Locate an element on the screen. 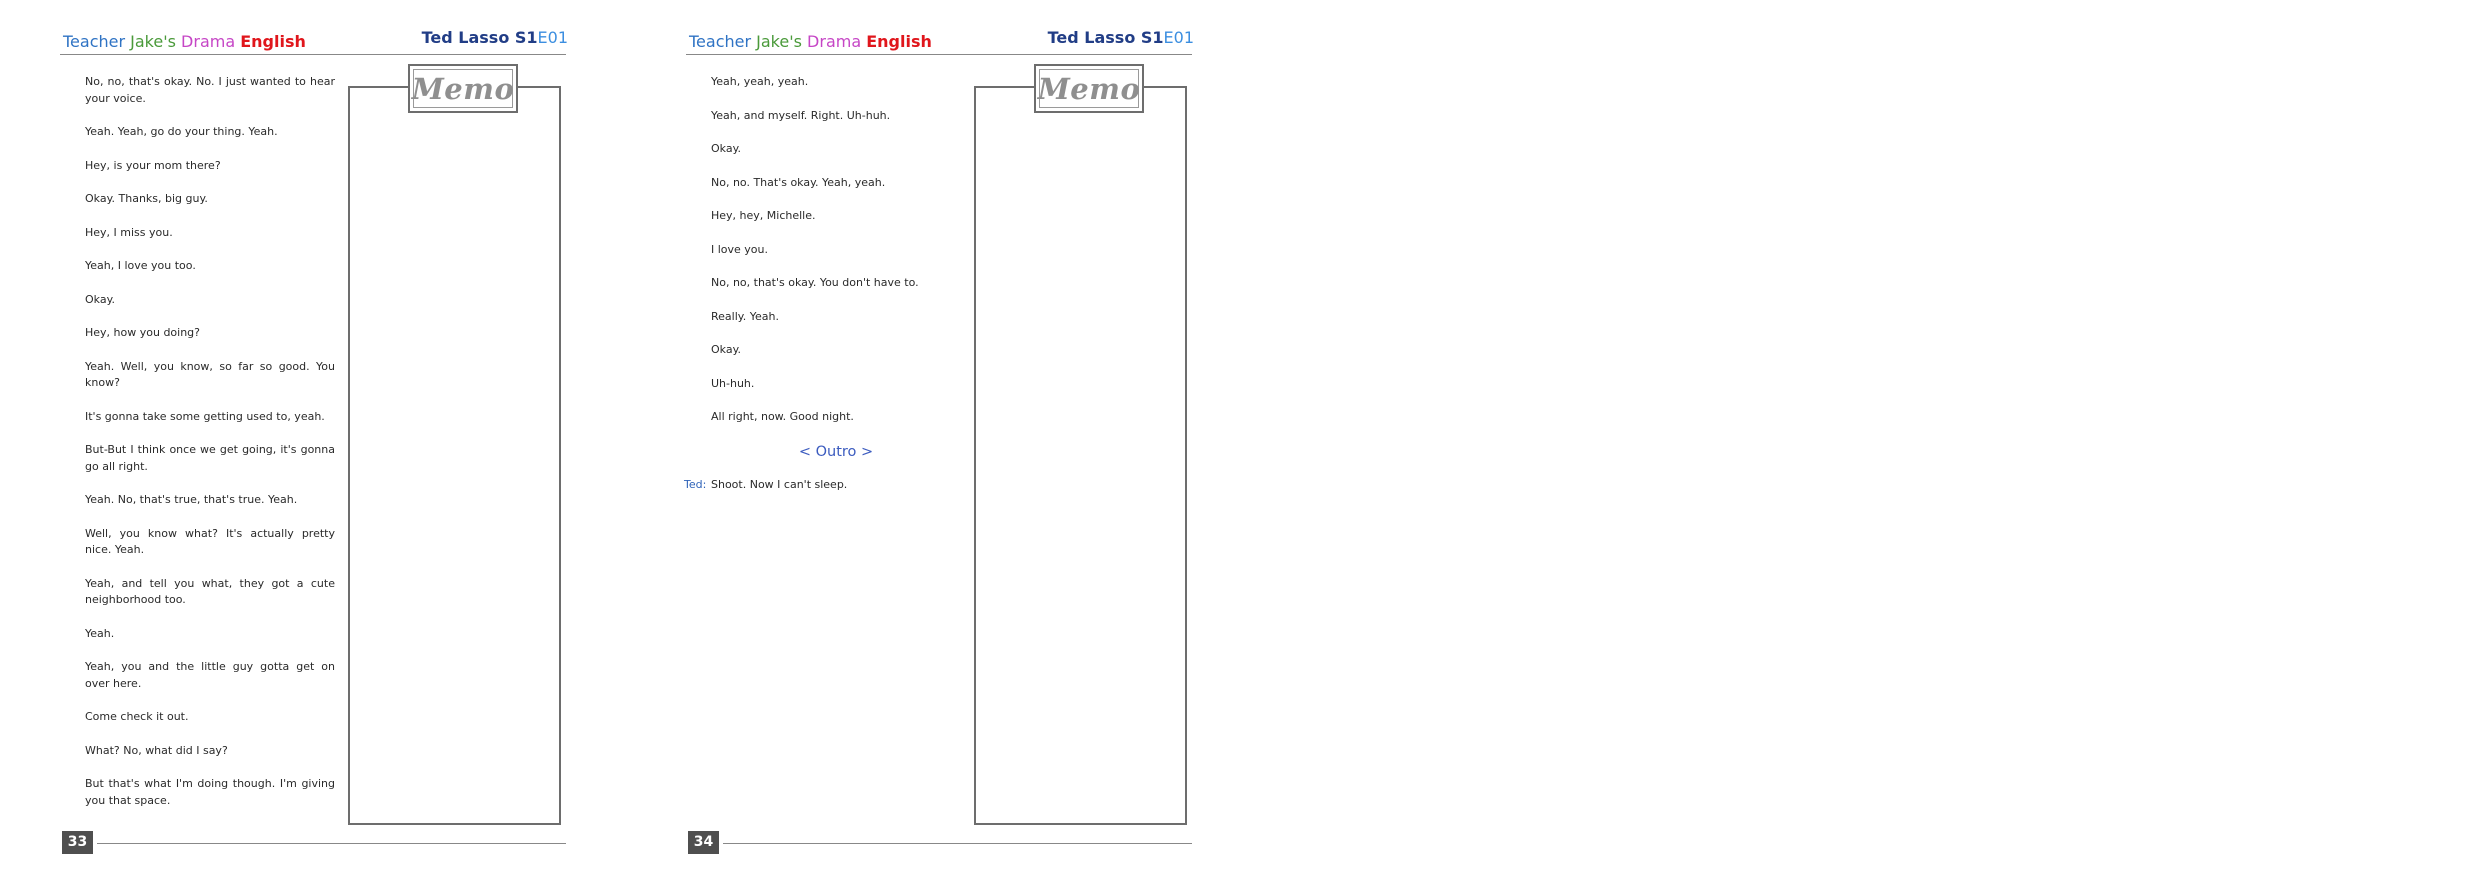 This screenshot has width=2474, height=878. dialogue-line-with-speaker: Ted: Shoot. Now I can't sleep. is located at coordinates (822, 485).